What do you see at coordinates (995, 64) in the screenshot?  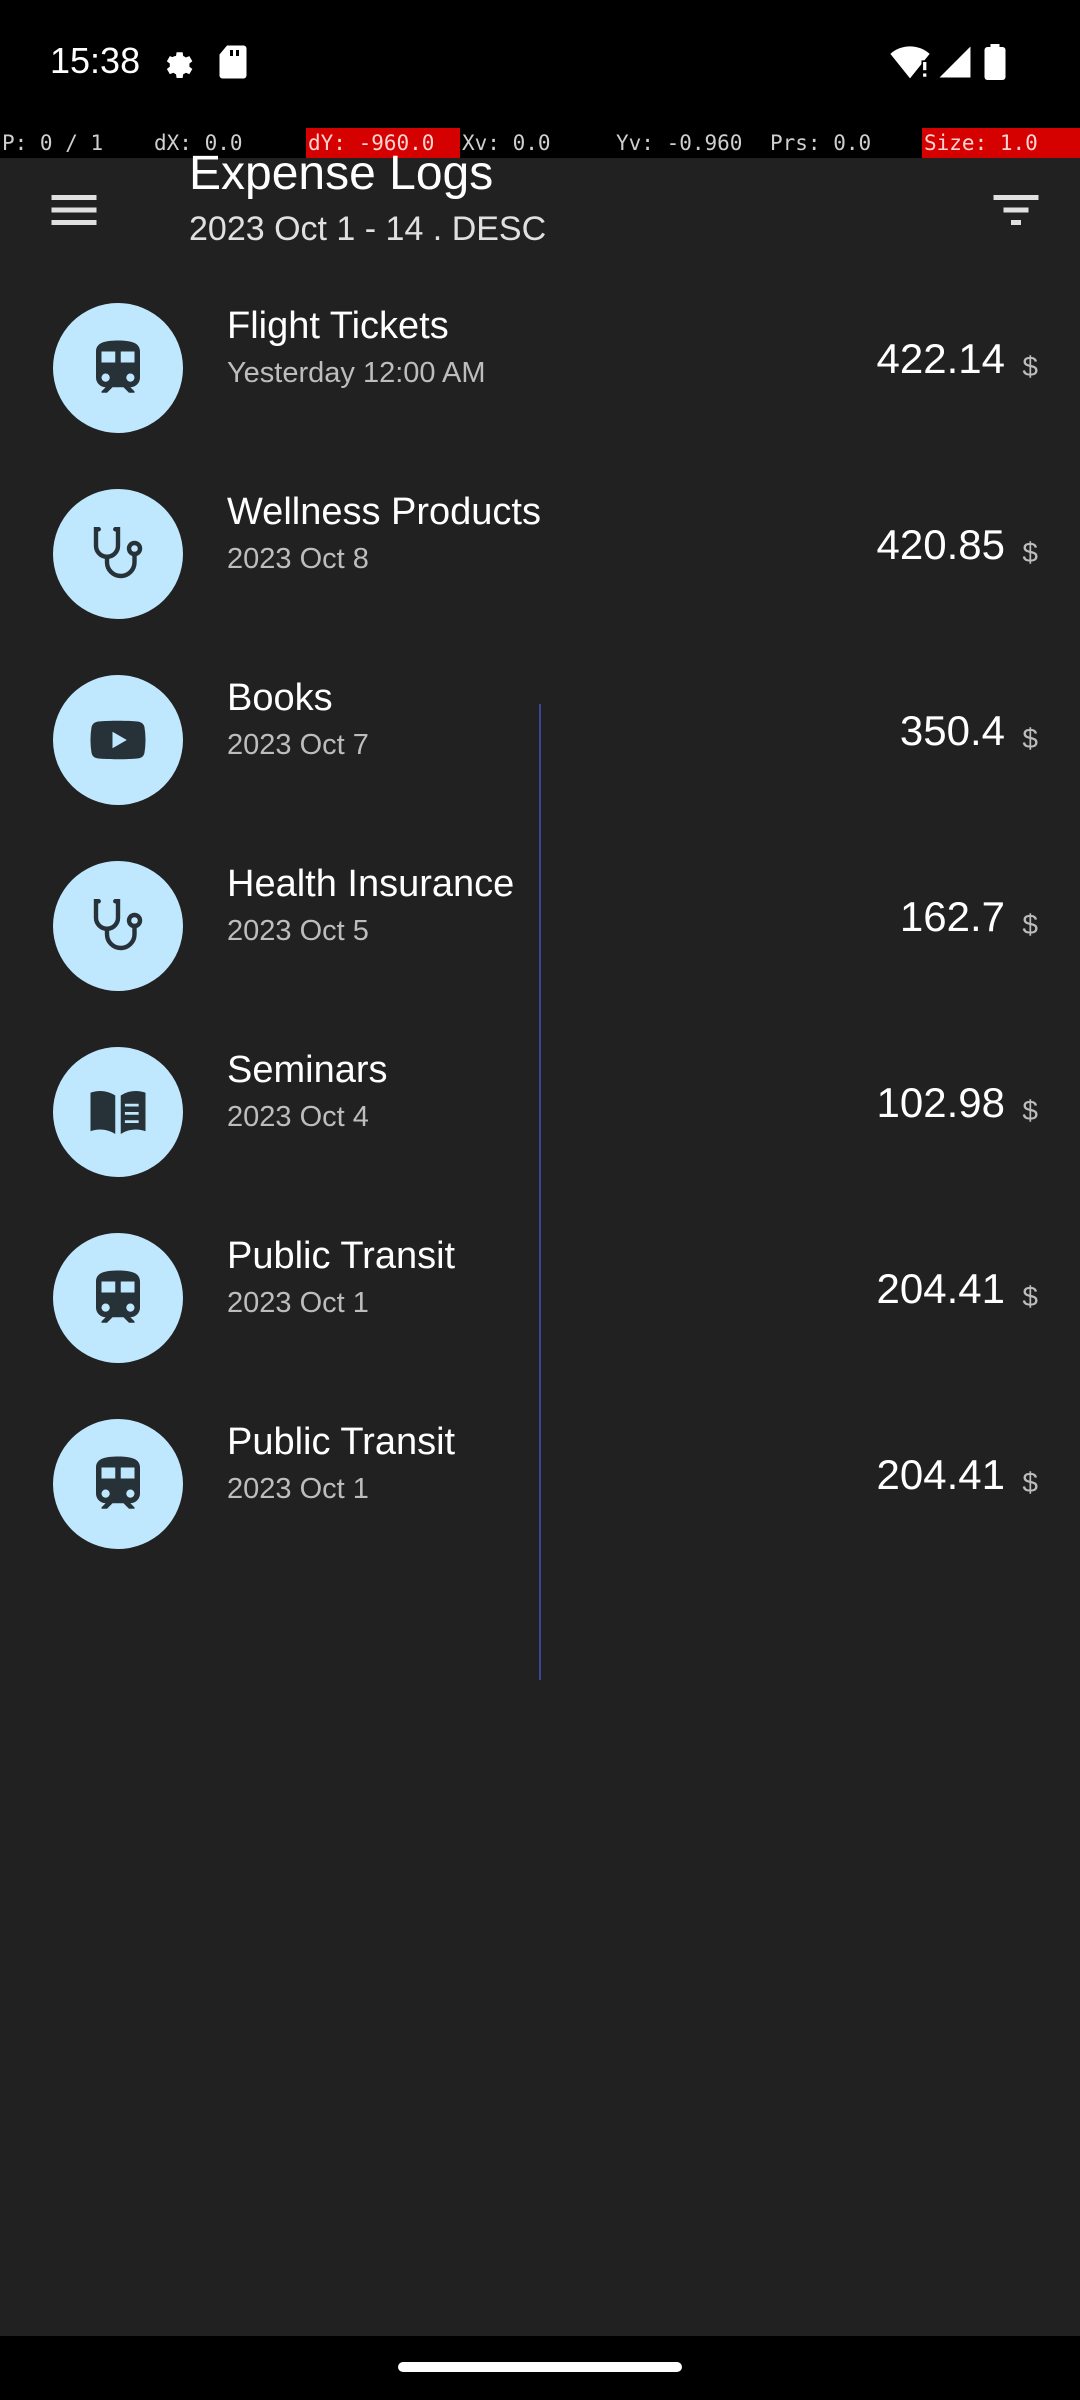 I see `battery-icon` at bounding box center [995, 64].